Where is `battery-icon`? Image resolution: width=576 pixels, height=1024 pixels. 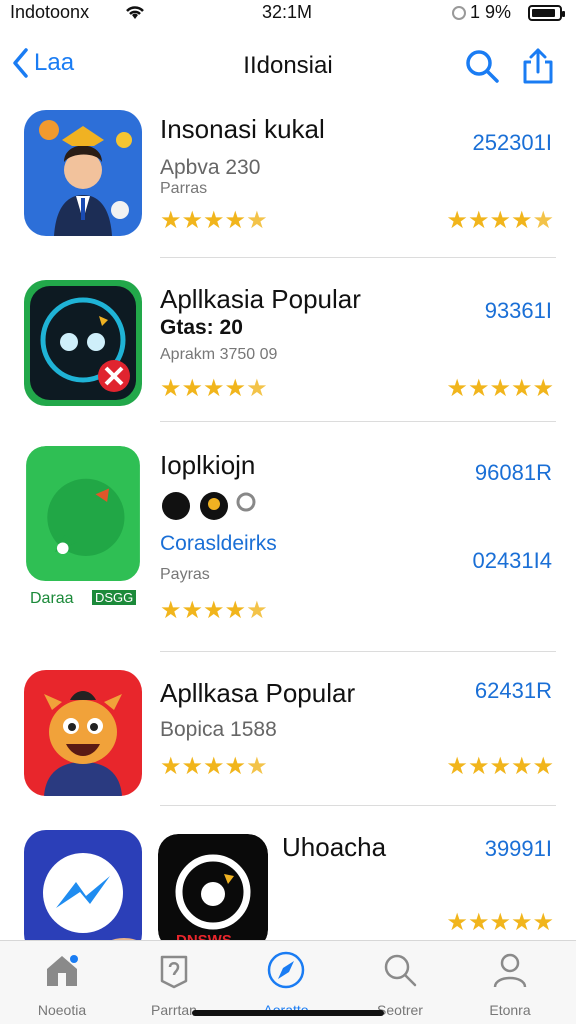 battery-icon is located at coordinates (546, 13).